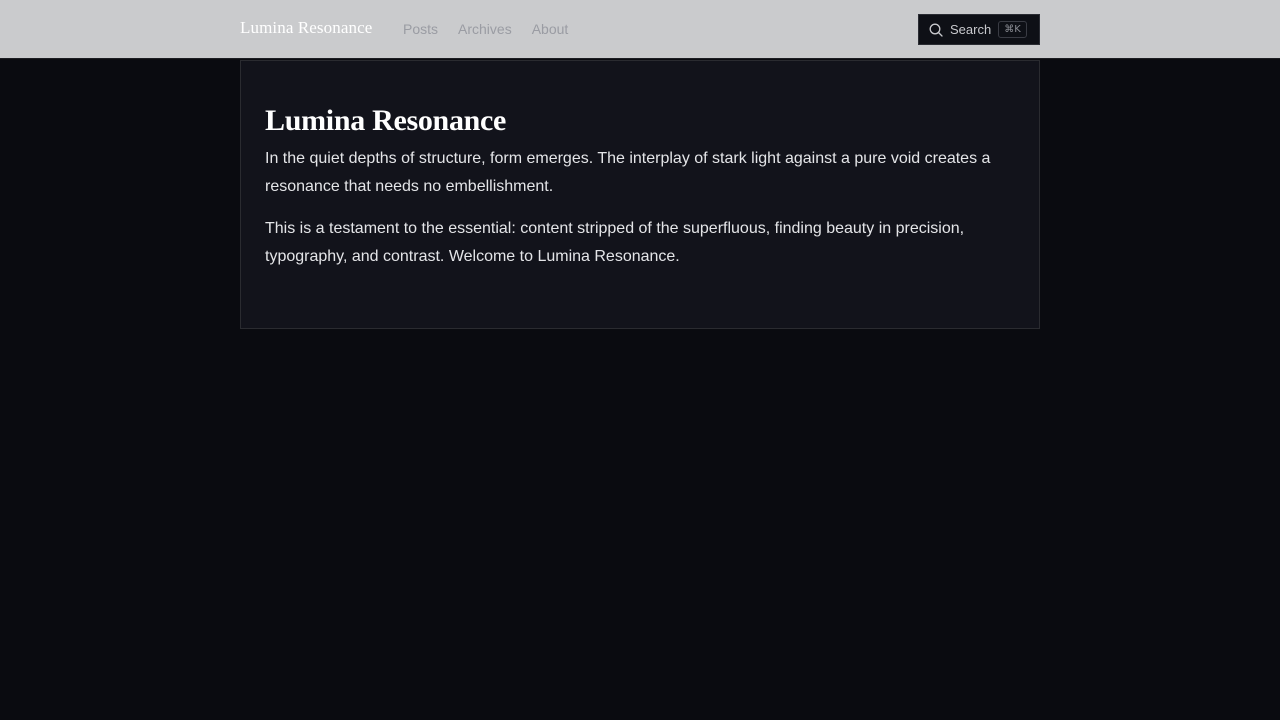 The width and height of the screenshot is (1280, 720). I want to click on page-title: Lumina Resonance, so click(386, 120).